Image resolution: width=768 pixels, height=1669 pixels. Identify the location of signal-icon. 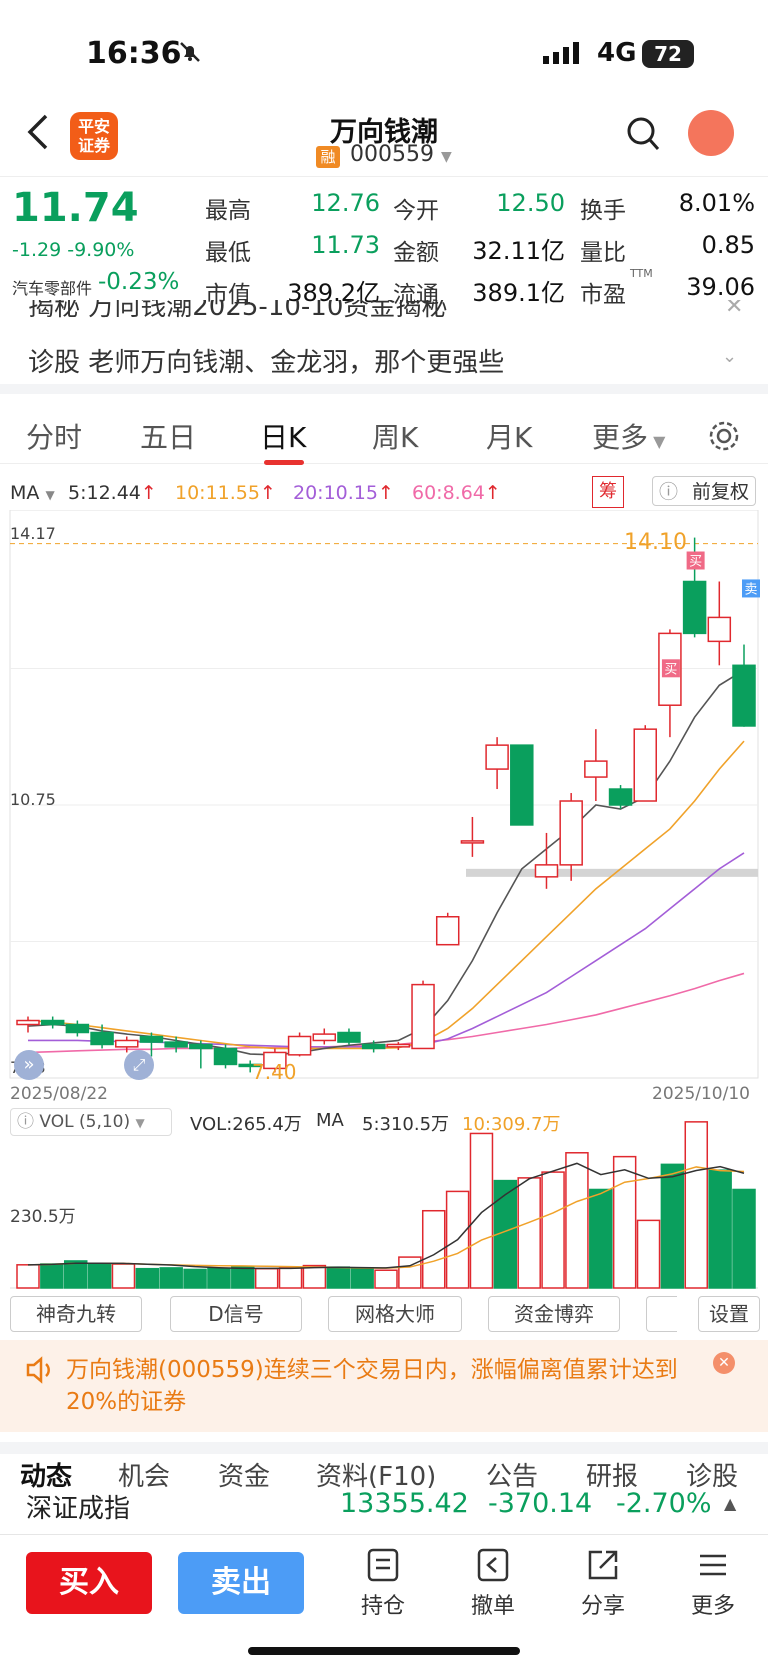
(561, 53).